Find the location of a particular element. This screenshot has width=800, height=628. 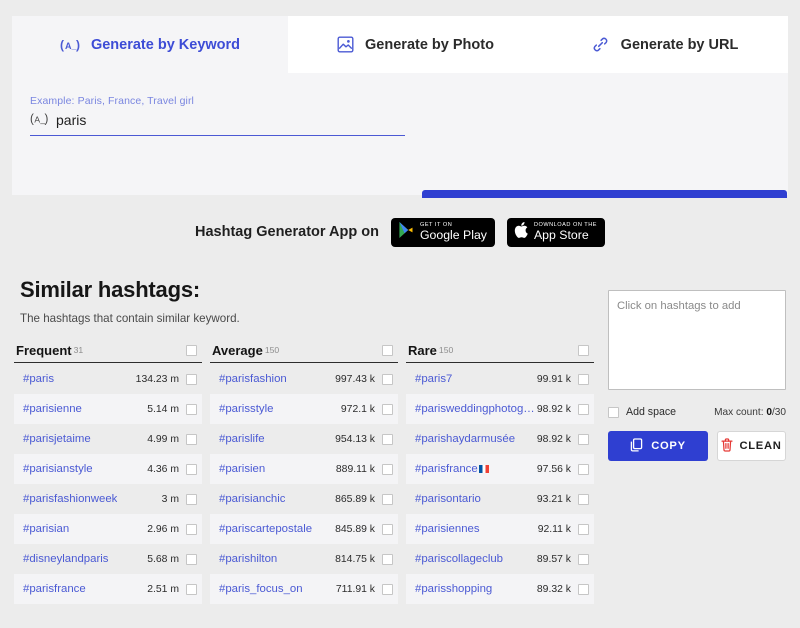

hashtag-row: #pariscollageclub 89.57 k is located at coordinates (500, 559).